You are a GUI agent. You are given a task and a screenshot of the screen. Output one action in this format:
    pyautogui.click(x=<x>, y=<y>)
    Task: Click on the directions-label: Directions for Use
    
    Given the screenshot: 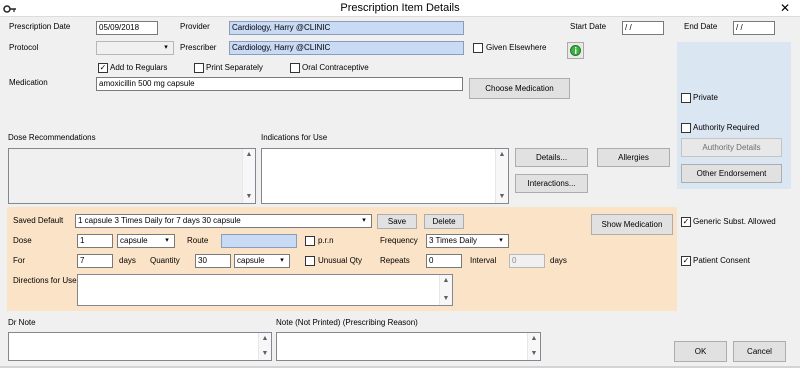 What is the action you would take?
    pyautogui.click(x=45, y=280)
    